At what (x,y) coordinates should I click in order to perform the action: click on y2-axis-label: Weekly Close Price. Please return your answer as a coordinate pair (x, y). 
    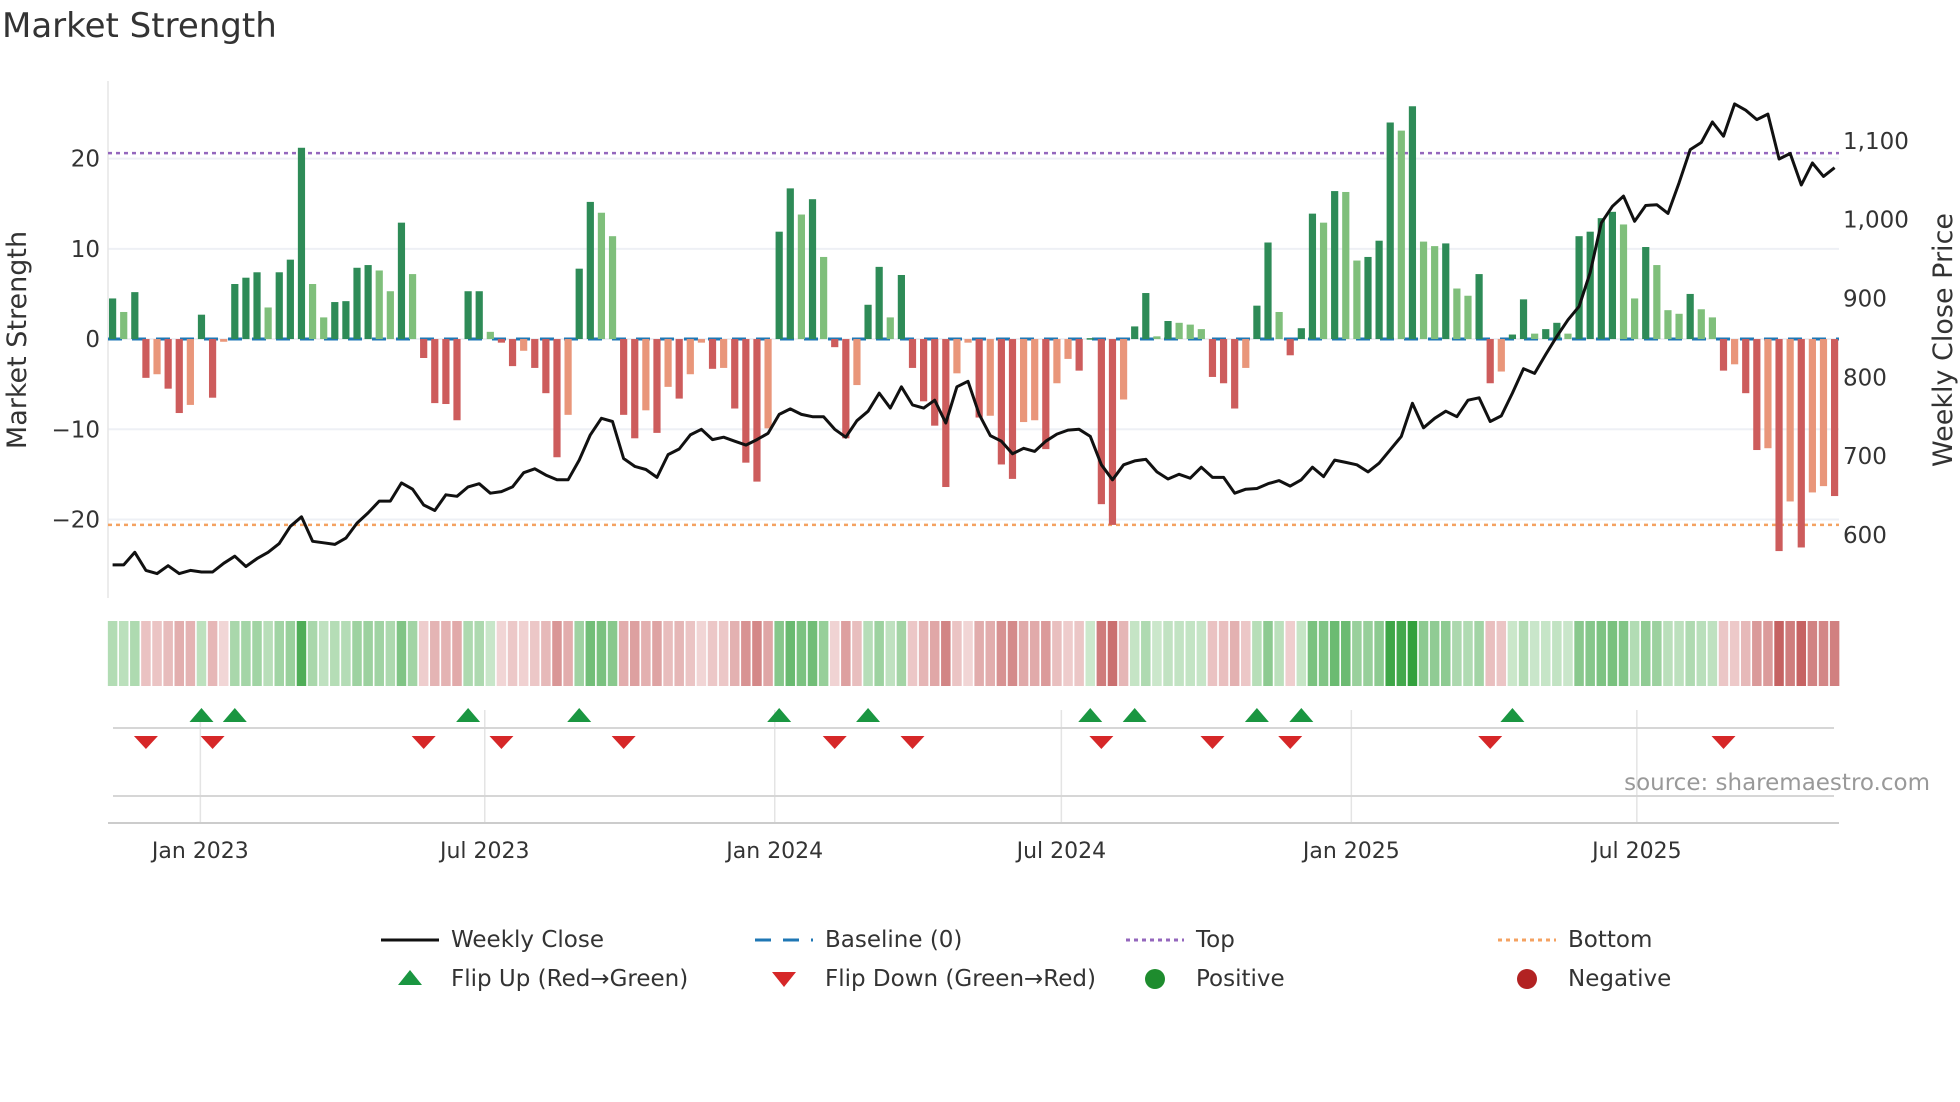
    Looking at the image, I should click on (1943, 340).